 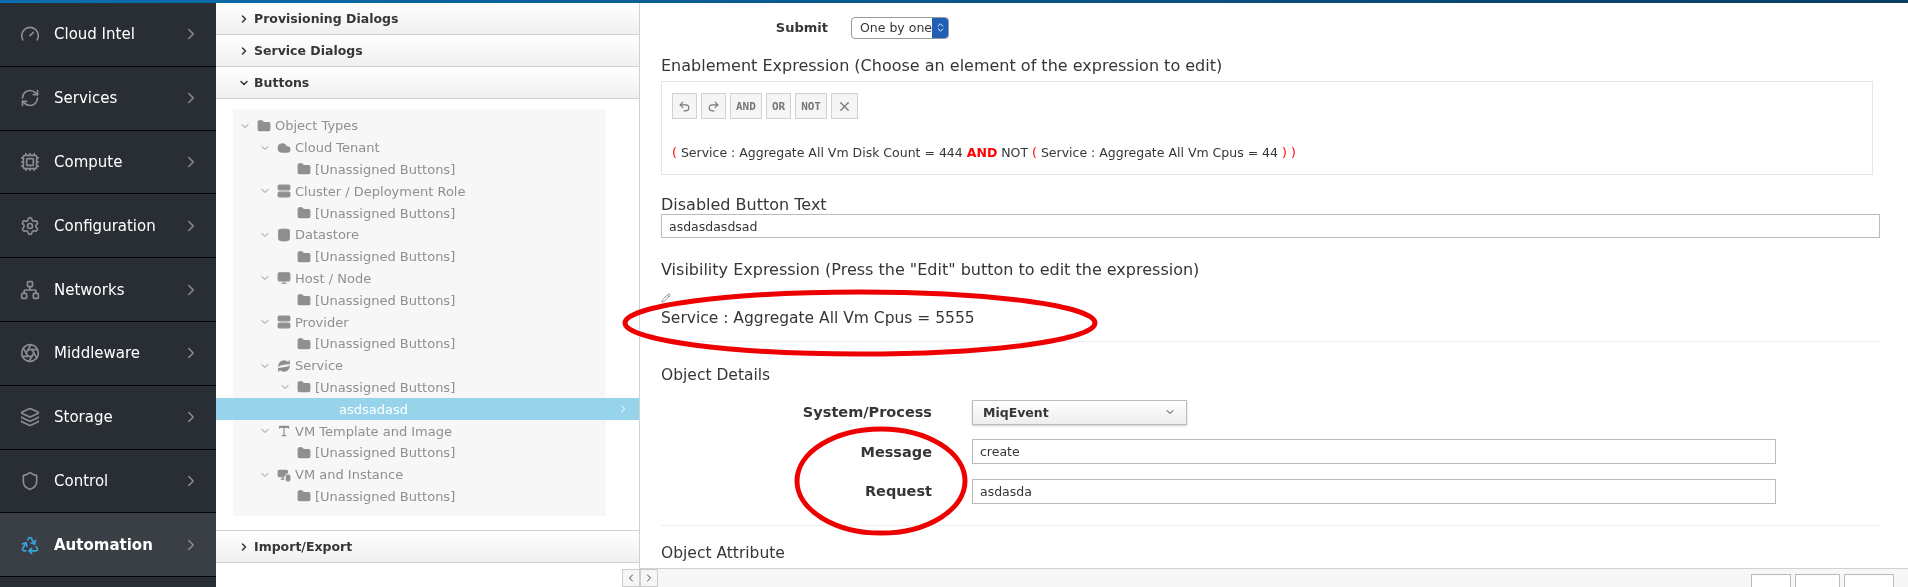 I want to click on undo-button, so click(x=684, y=106).